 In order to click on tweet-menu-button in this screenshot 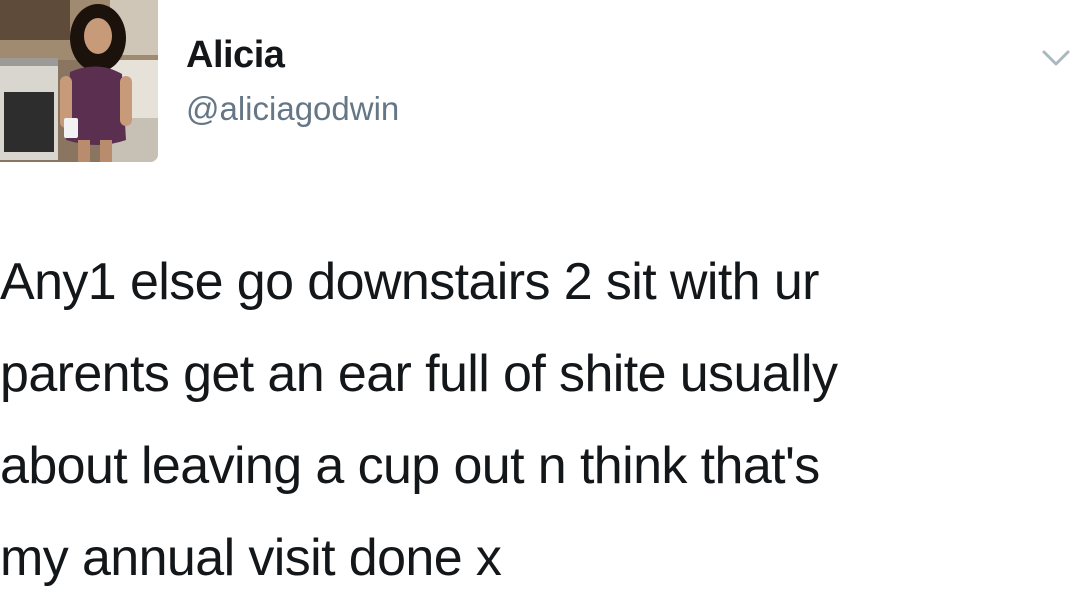, I will do `click(1056, 58)`.